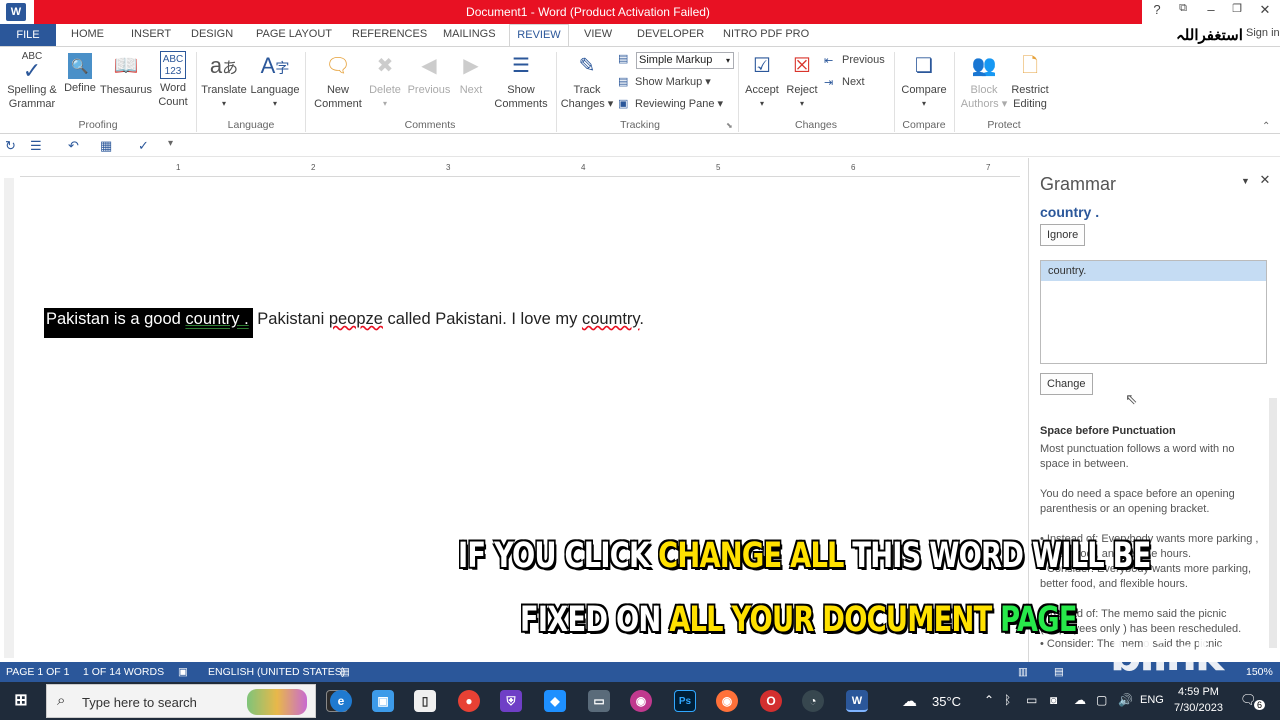 This screenshot has height=720, width=1280. What do you see at coordinates (729, 125) in the screenshot?
I see `tracking-dialog-launcher-icon: ⬊` at bounding box center [729, 125].